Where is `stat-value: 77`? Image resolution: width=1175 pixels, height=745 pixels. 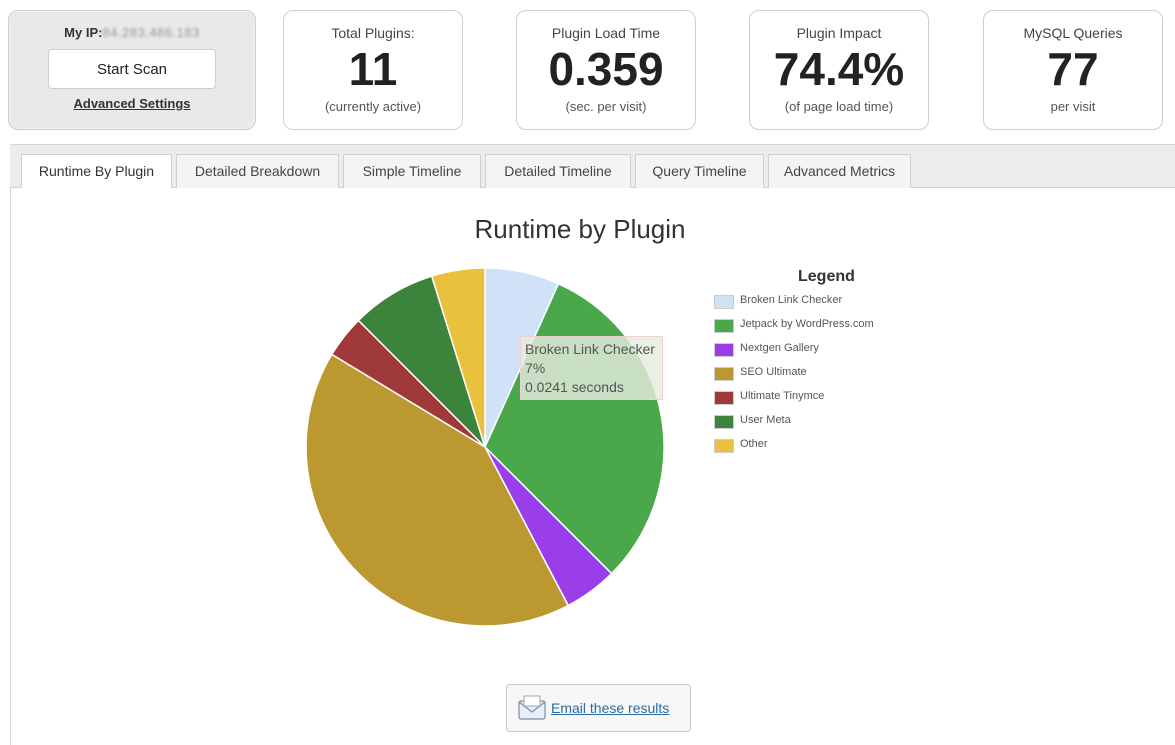
stat-value: 77 is located at coordinates (1073, 69).